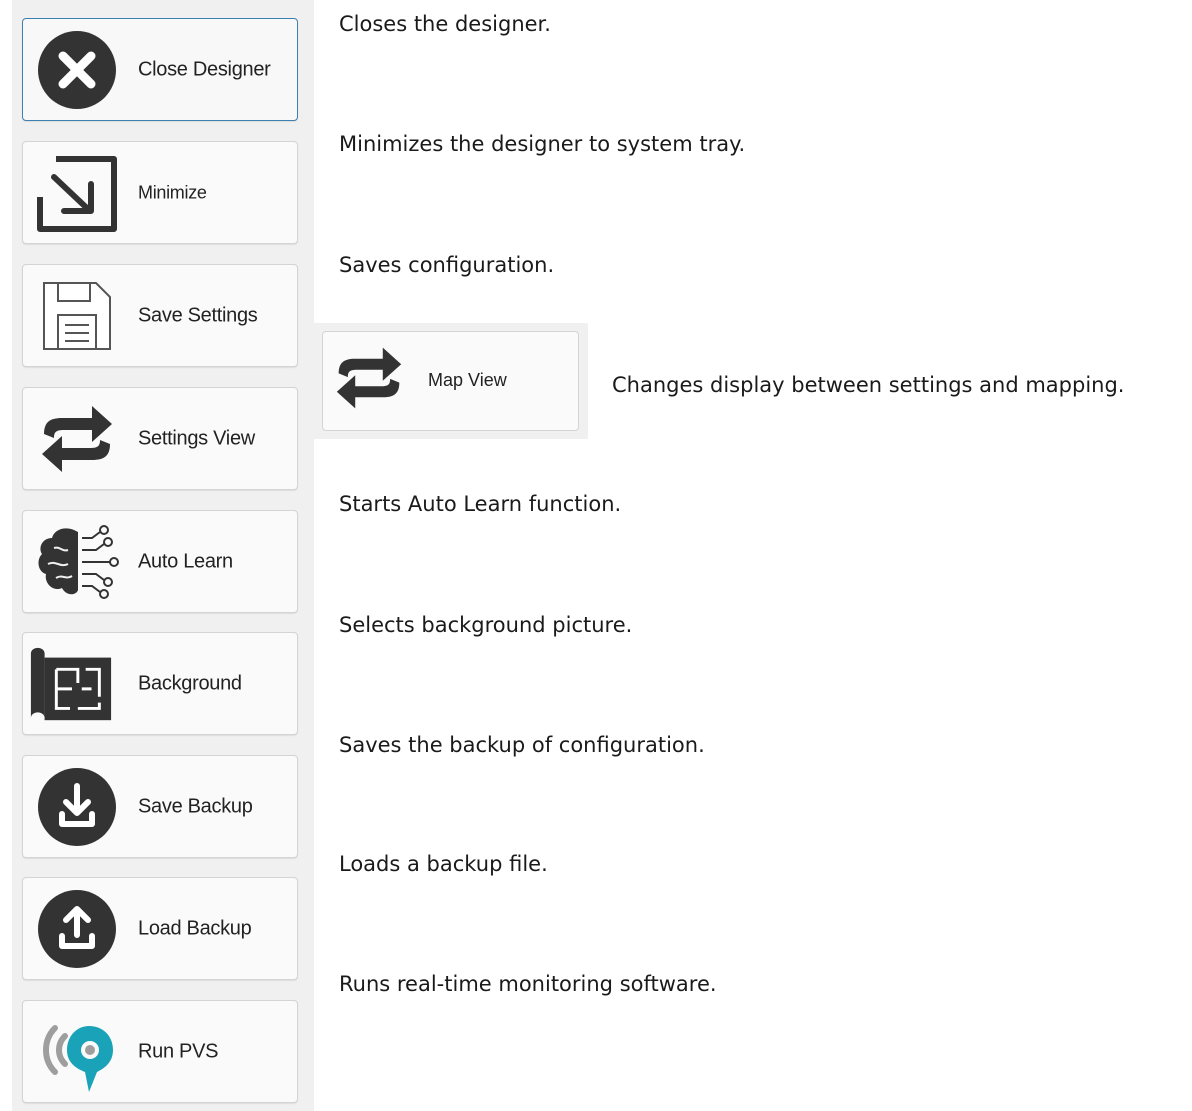 This screenshot has width=1192, height=1111. I want to click on close-designer-button: Close Designer, so click(160, 69).